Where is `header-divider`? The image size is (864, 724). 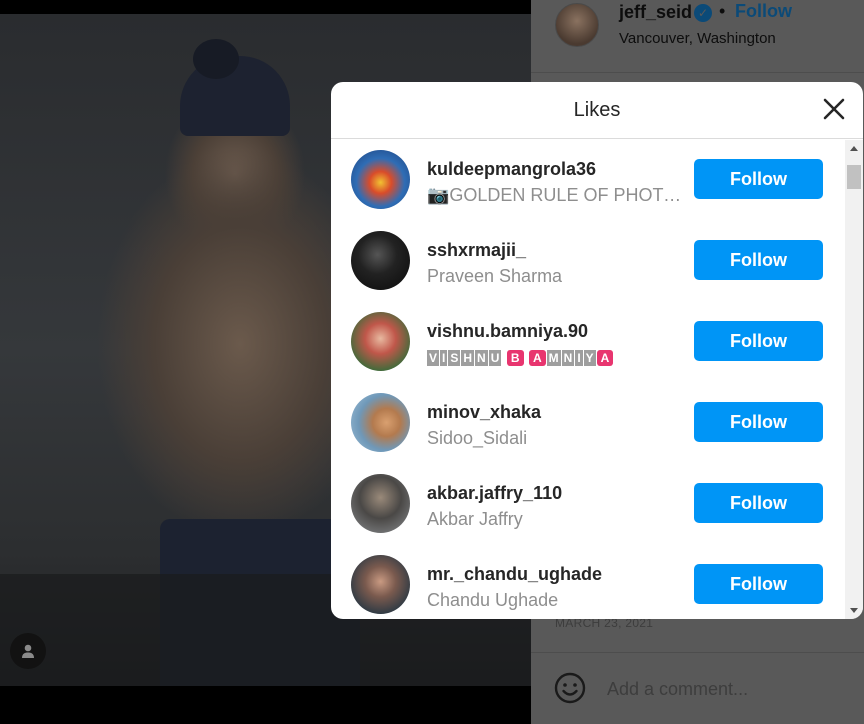 header-divider is located at coordinates (697, 72).